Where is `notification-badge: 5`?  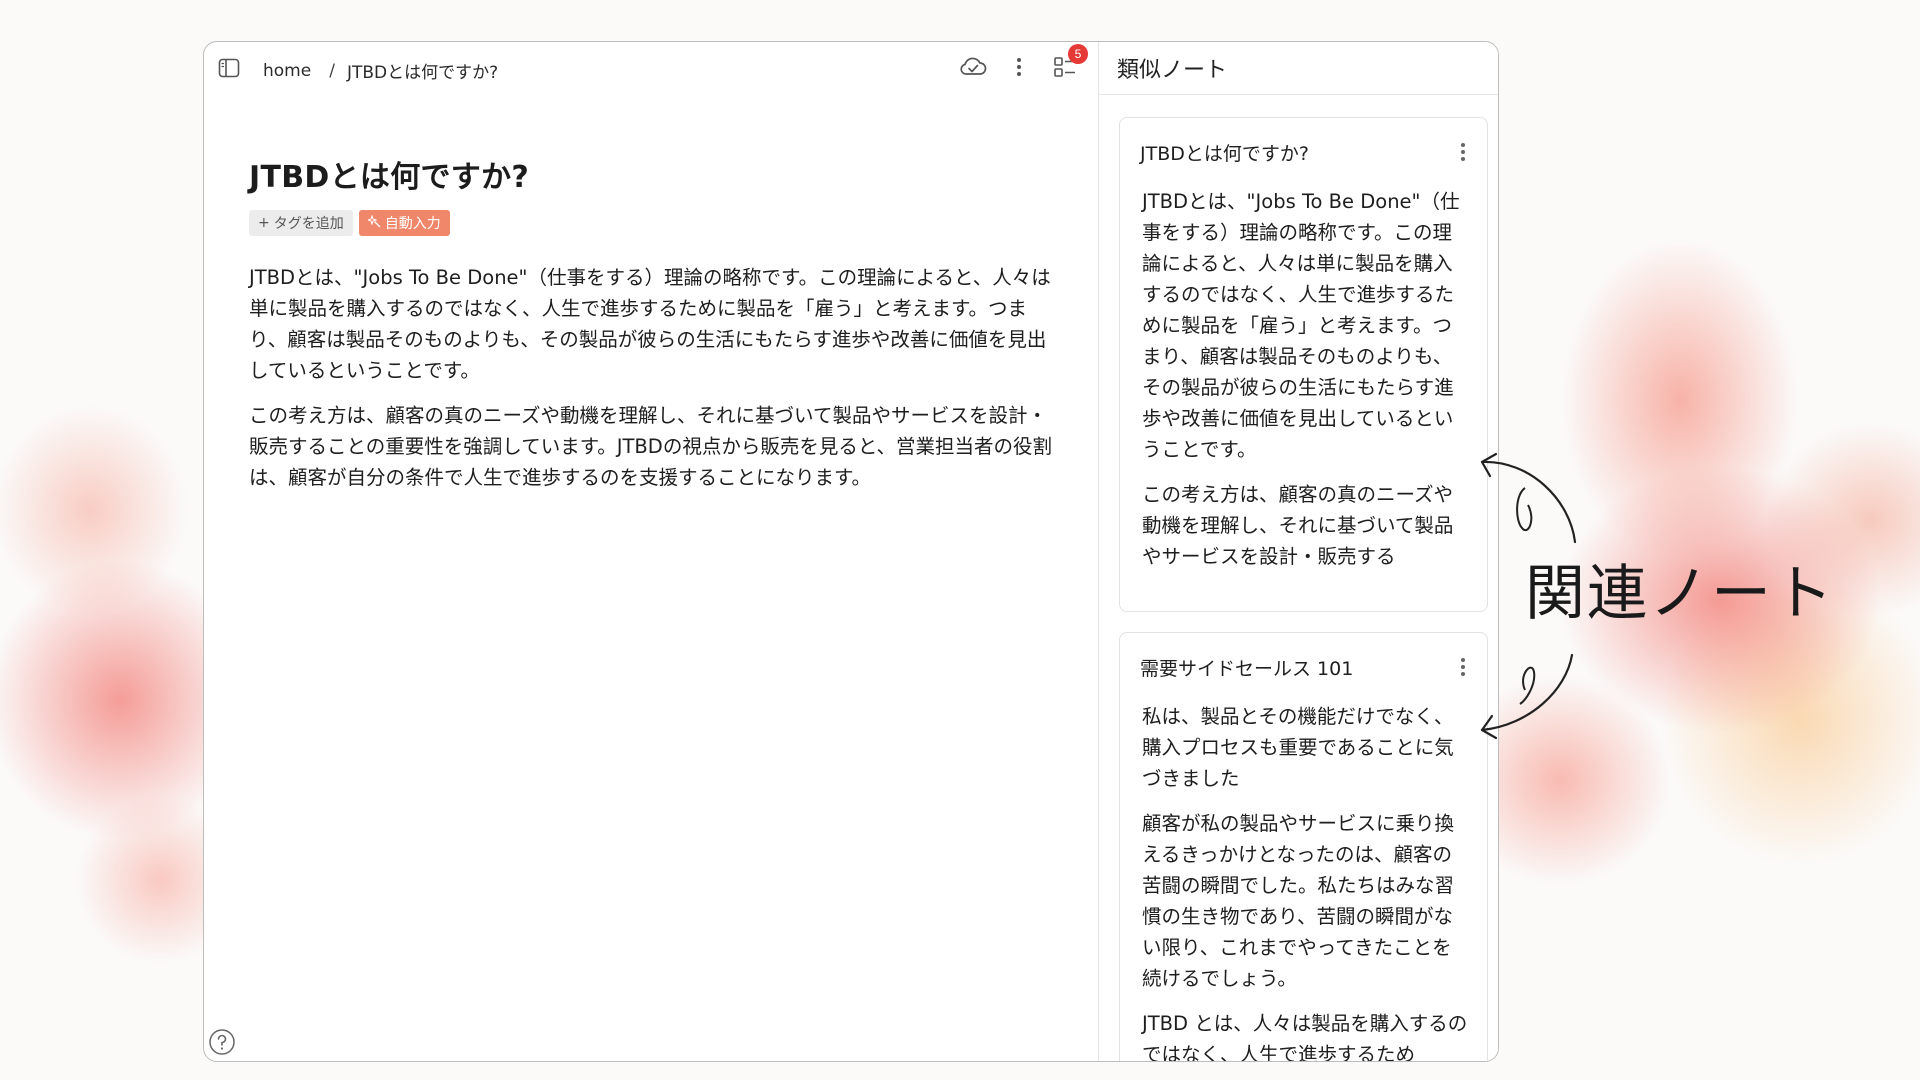 notification-badge: 5 is located at coordinates (1078, 54).